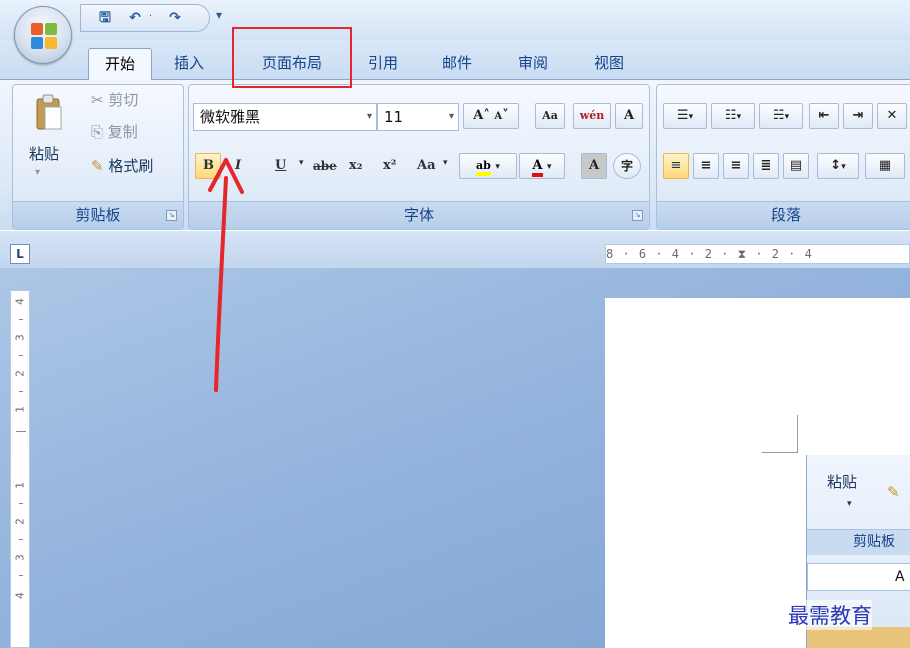  Describe the element at coordinates (285, 117) in the screenshot. I see `font-name-combo: 微软雅黑 ▾` at that location.